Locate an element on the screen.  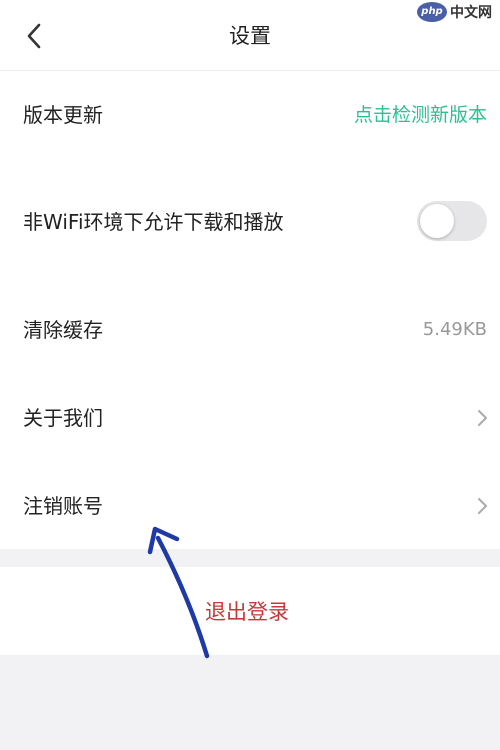
page-title: 设置 is located at coordinates (250, 36).